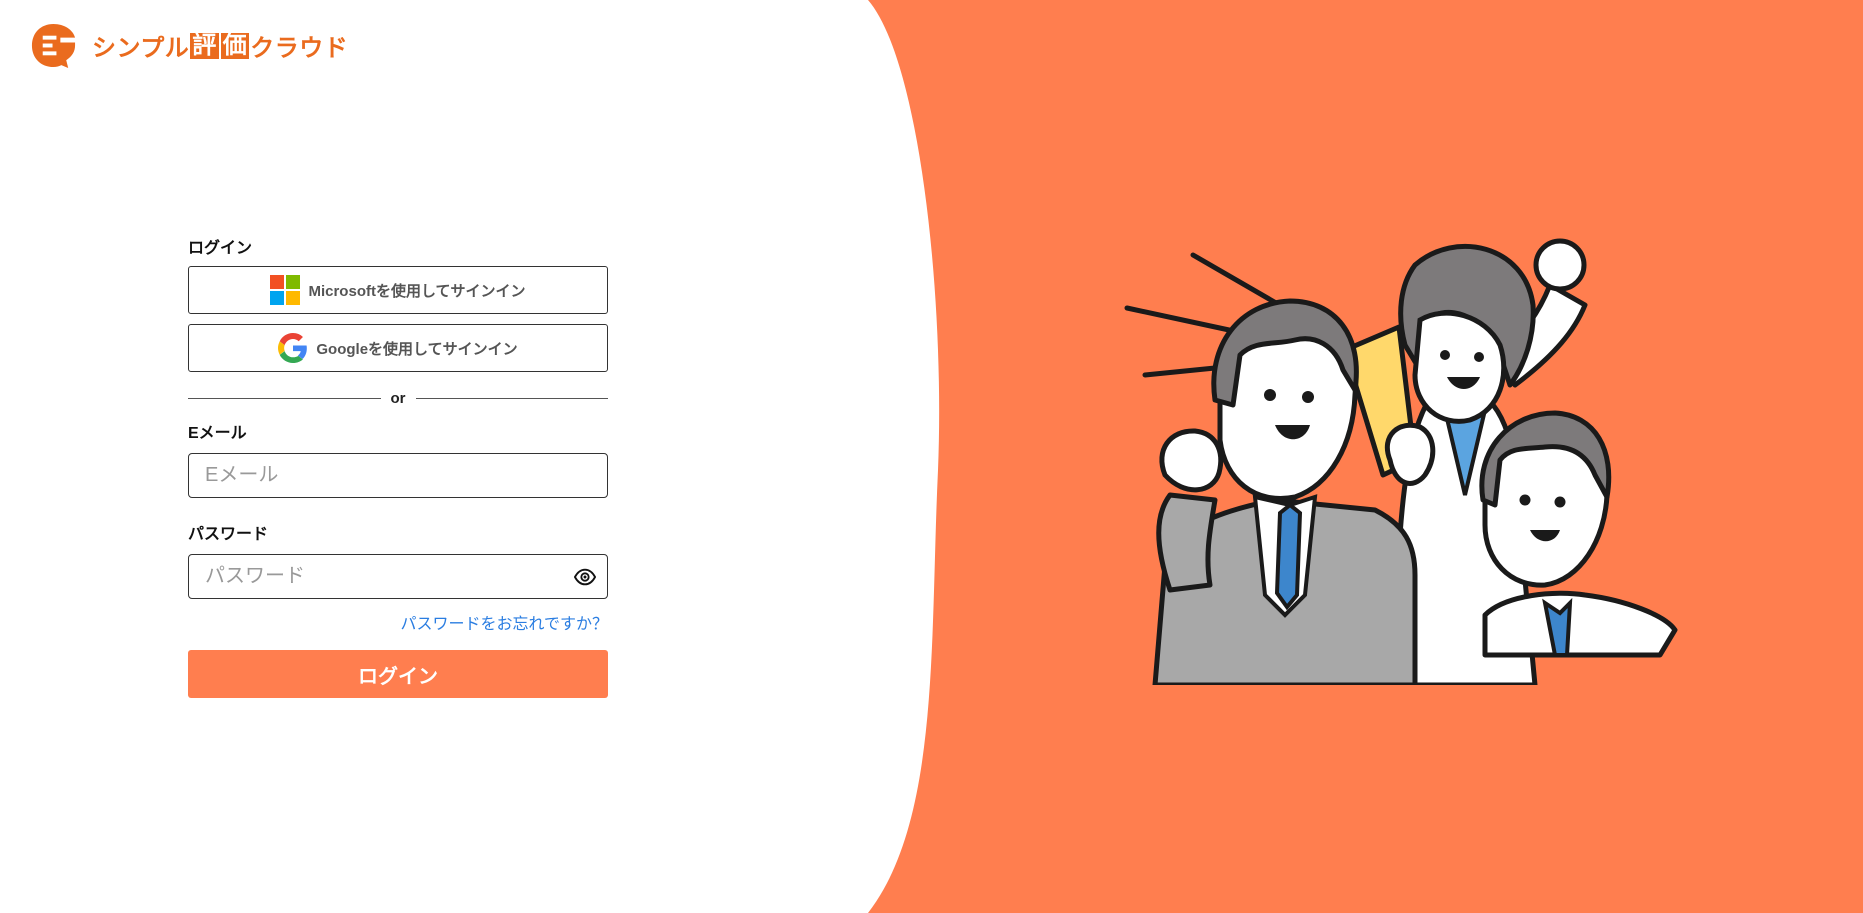  Describe the element at coordinates (299, 48) in the screenshot. I see `brand-name-part2: クラウド` at that location.